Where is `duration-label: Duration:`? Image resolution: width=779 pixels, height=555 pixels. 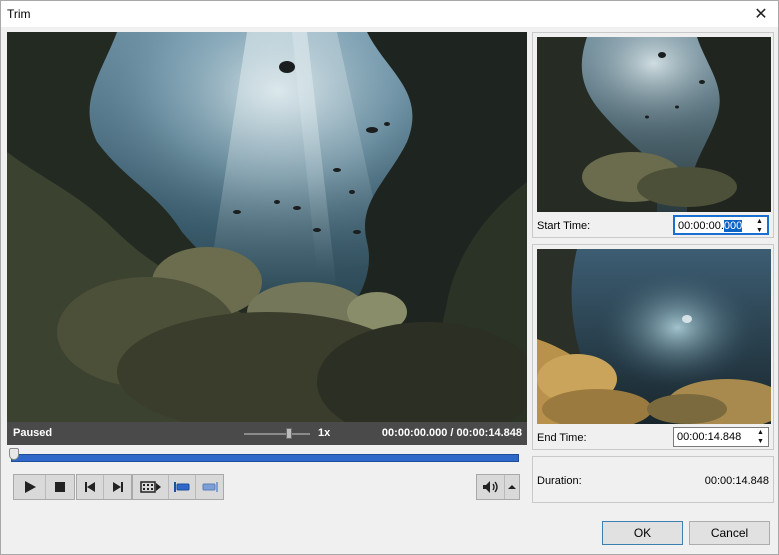
duration-label: Duration: is located at coordinates (559, 481).